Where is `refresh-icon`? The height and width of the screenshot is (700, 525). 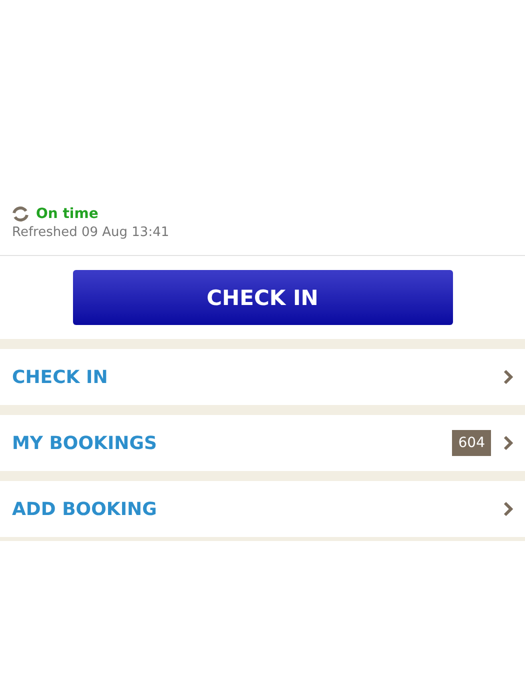 refresh-icon is located at coordinates (20, 214).